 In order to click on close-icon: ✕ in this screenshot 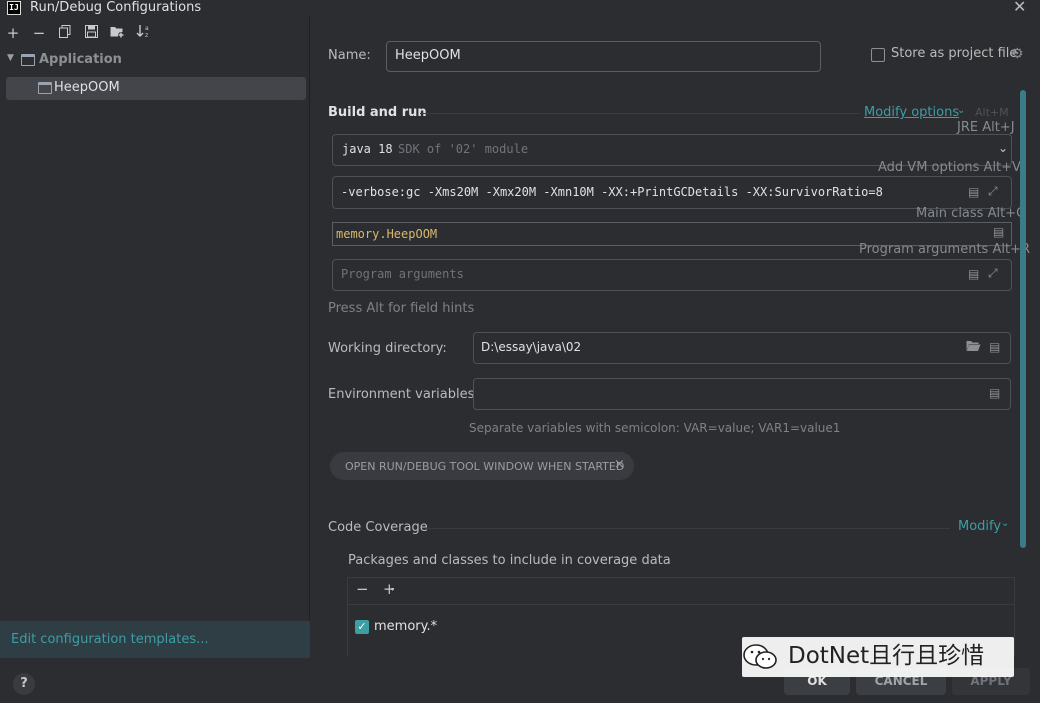, I will do `click(1019, 8)`.